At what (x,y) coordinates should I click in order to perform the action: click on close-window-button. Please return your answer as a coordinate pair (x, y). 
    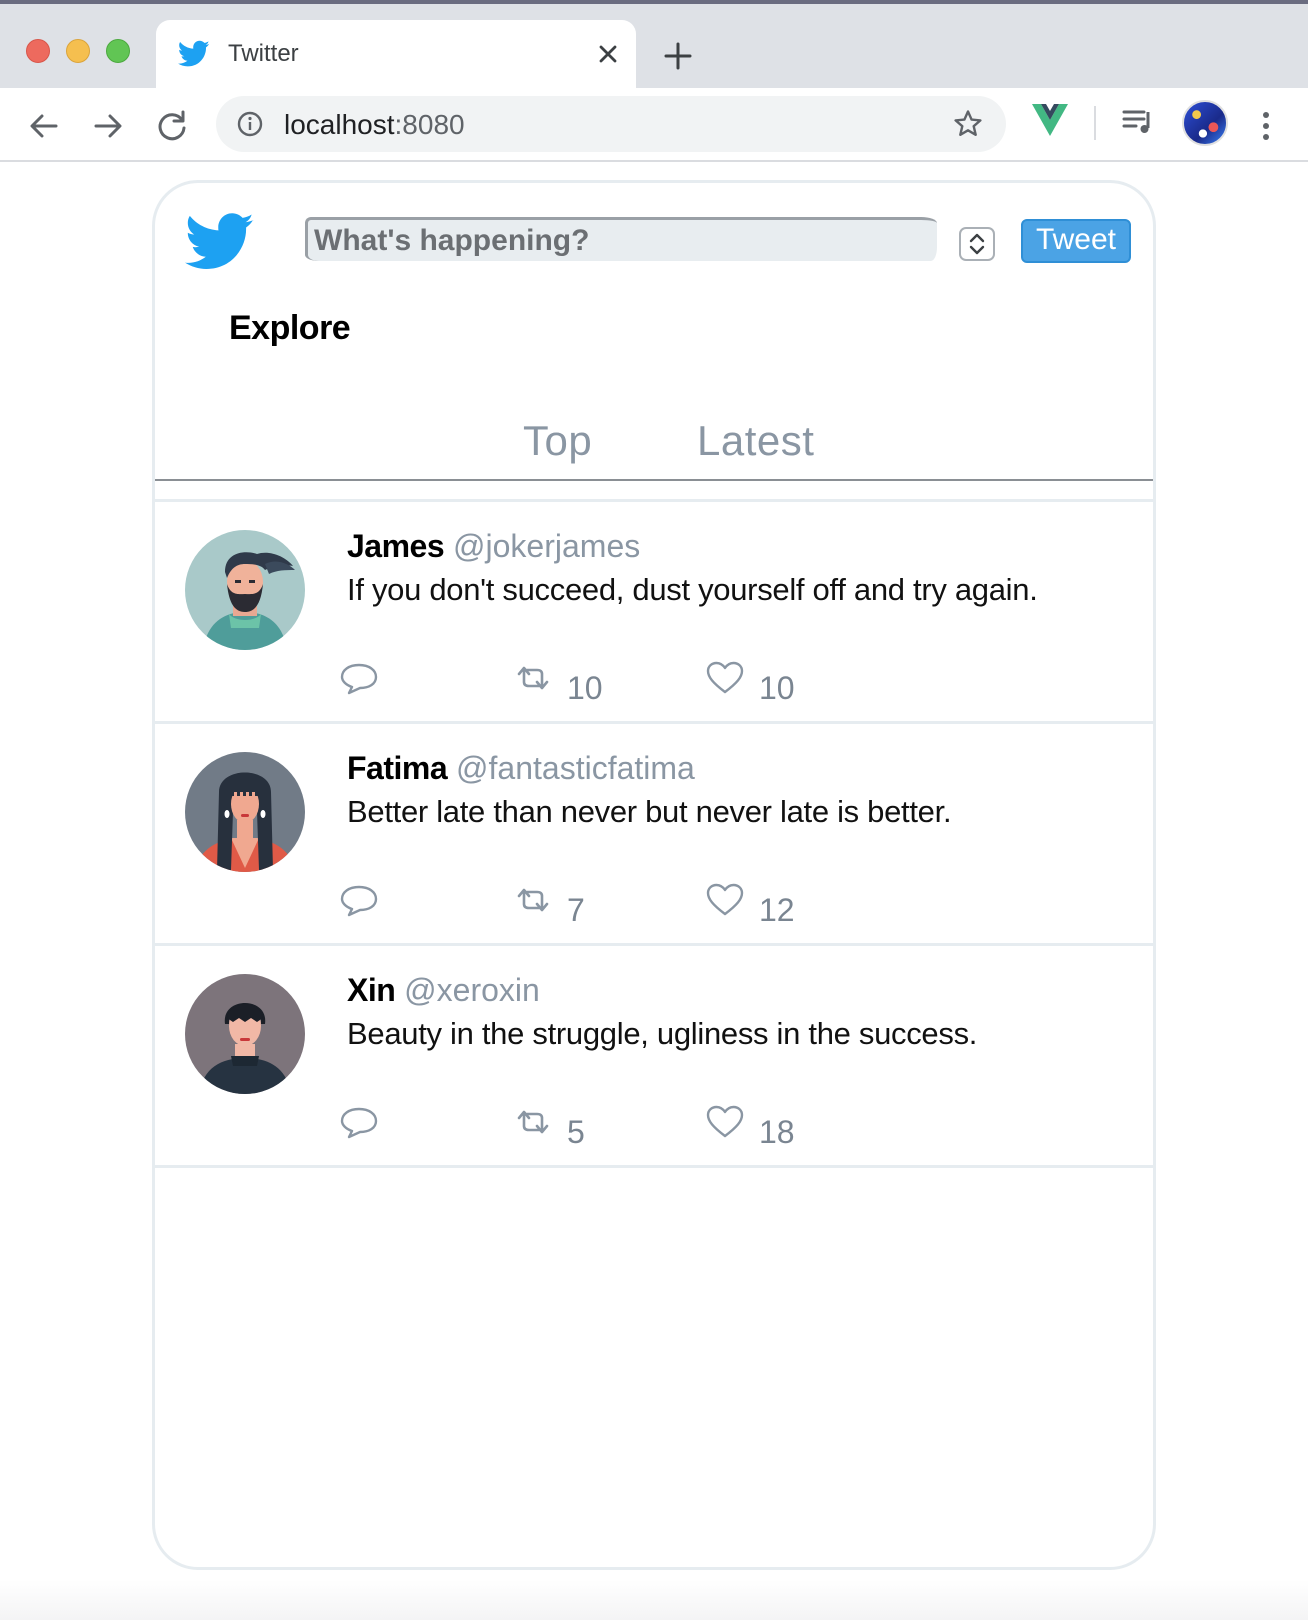
    Looking at the image, I should click on (38, 51).